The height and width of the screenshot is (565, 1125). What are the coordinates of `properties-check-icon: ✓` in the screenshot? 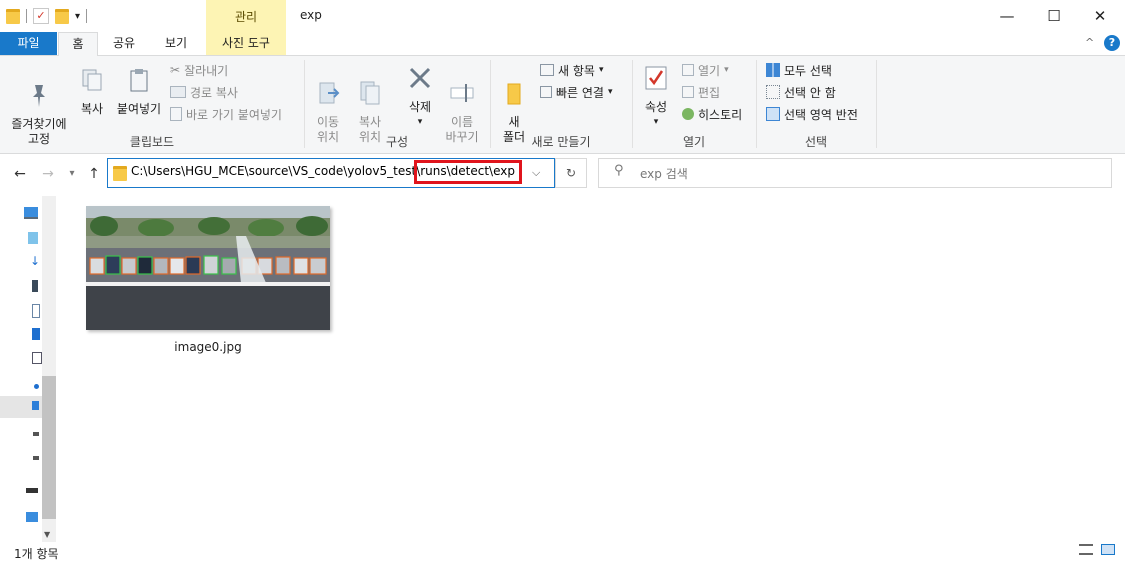 It's located at (41, 16).